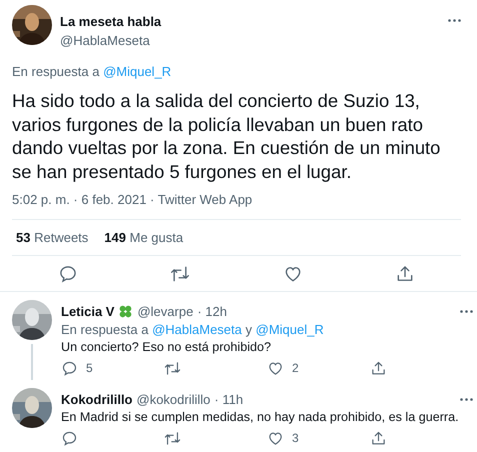 This screenshot has height=452, width=477. Describe the element at coordinates (105, 40) in the screenshot. I see `author-handle: @HablaMeseta` at that location.